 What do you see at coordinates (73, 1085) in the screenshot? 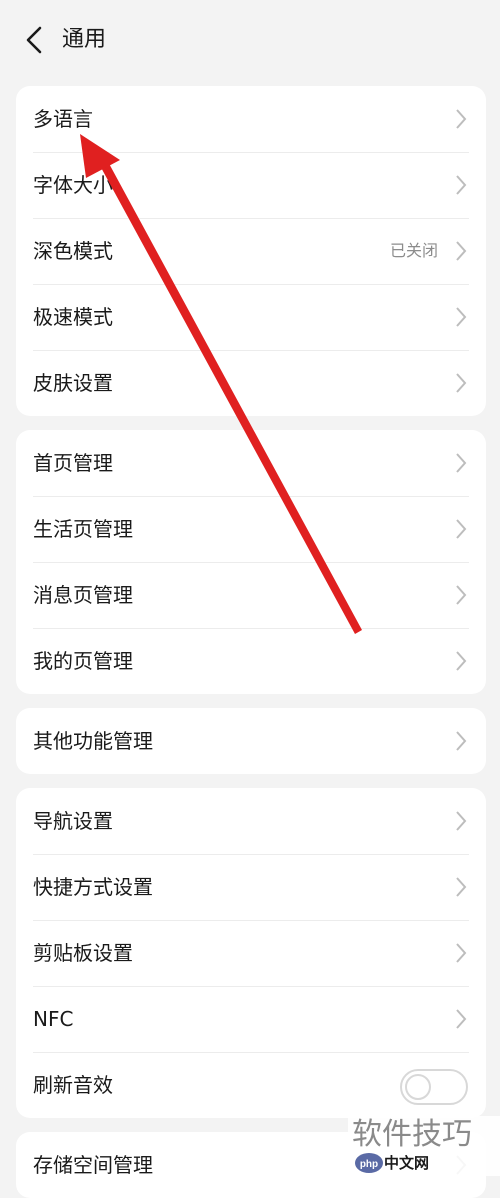
I see `row-label: 刷新音效` at bounding box center [73, 1085].